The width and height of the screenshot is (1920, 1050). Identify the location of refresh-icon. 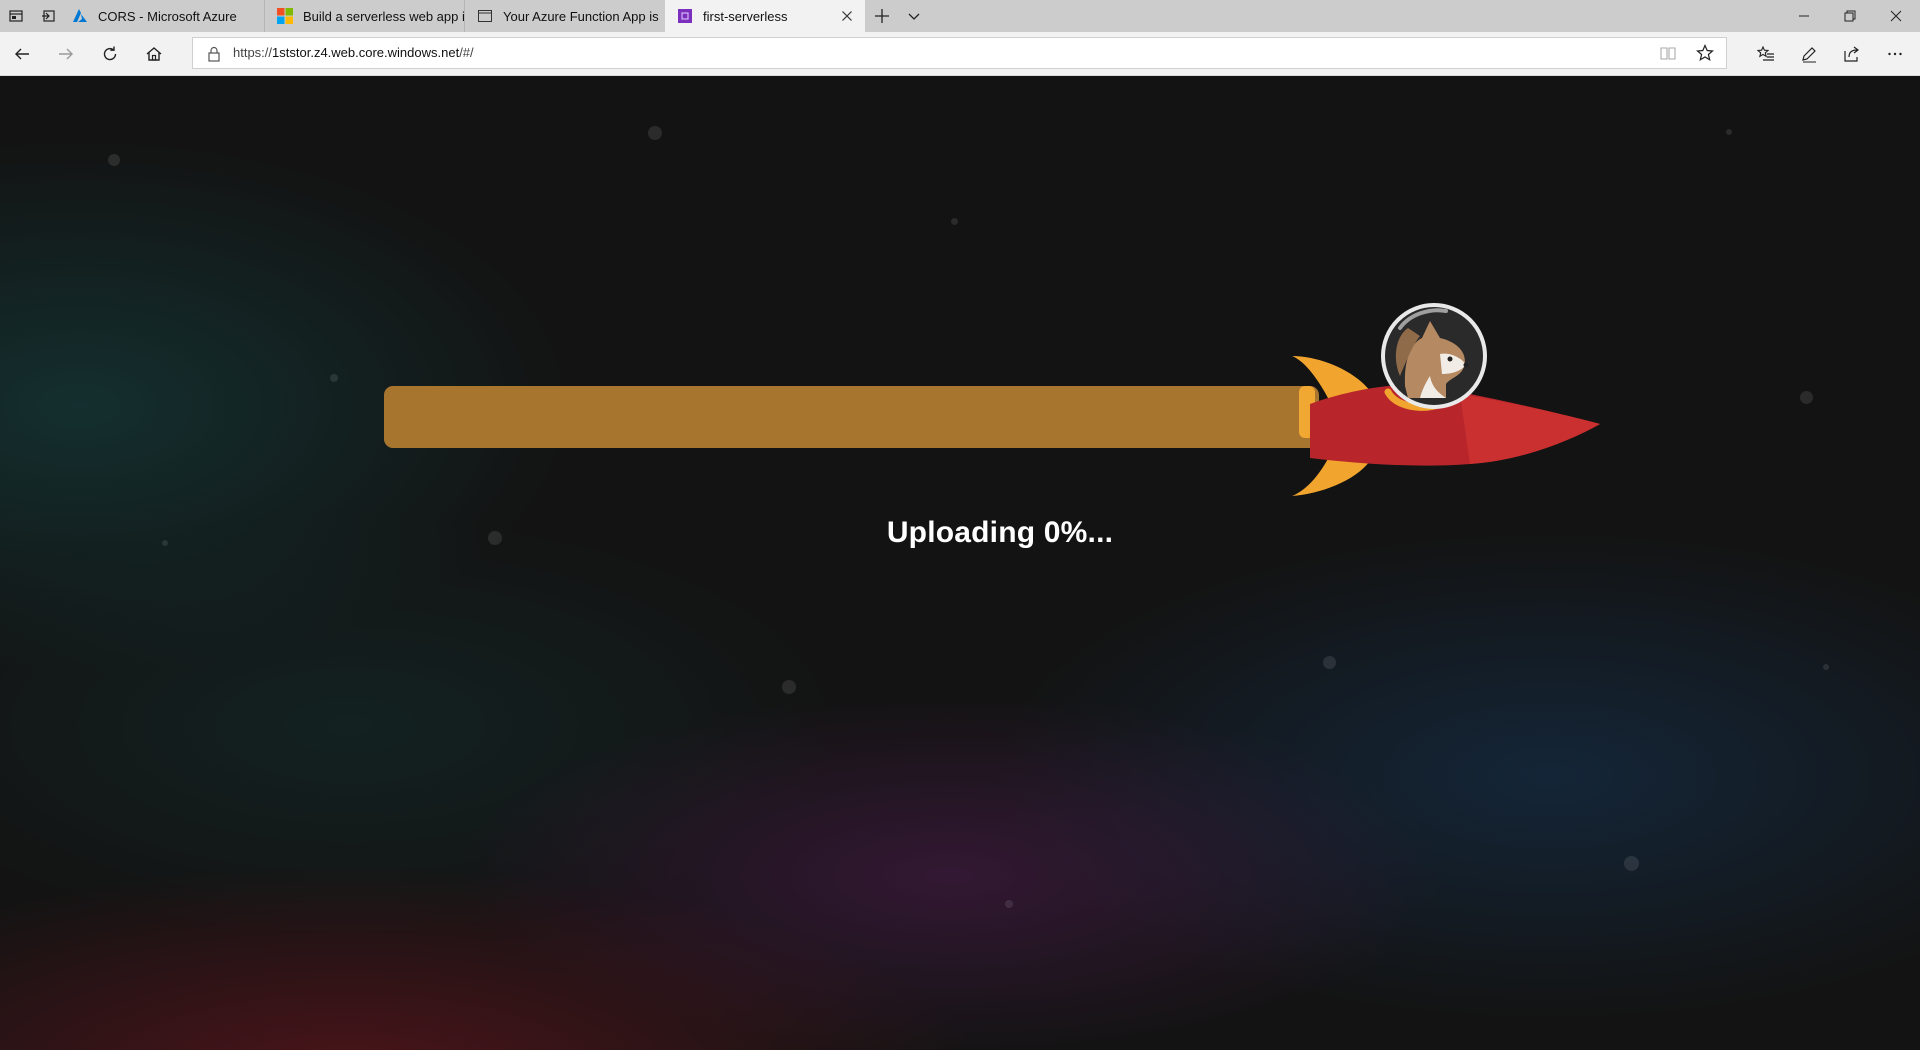
(110, 54).